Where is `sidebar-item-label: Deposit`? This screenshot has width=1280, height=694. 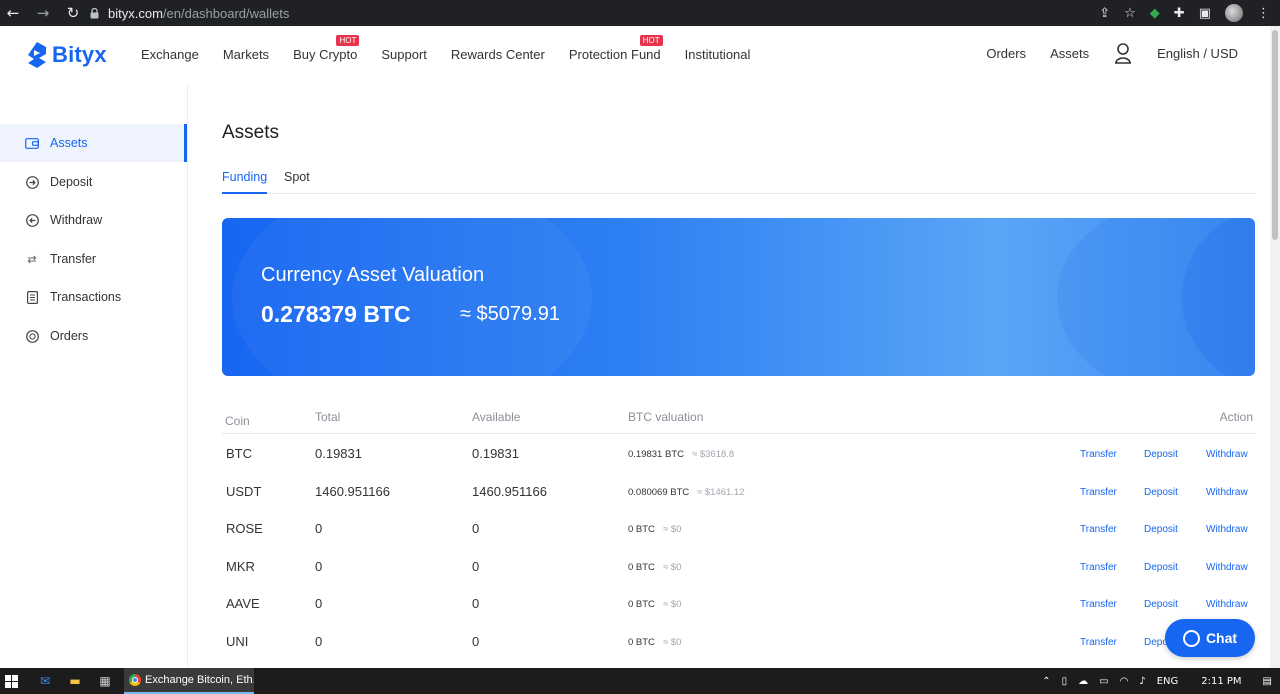
sidebar-item-label: Deposit is located at coordinates (71, 182).